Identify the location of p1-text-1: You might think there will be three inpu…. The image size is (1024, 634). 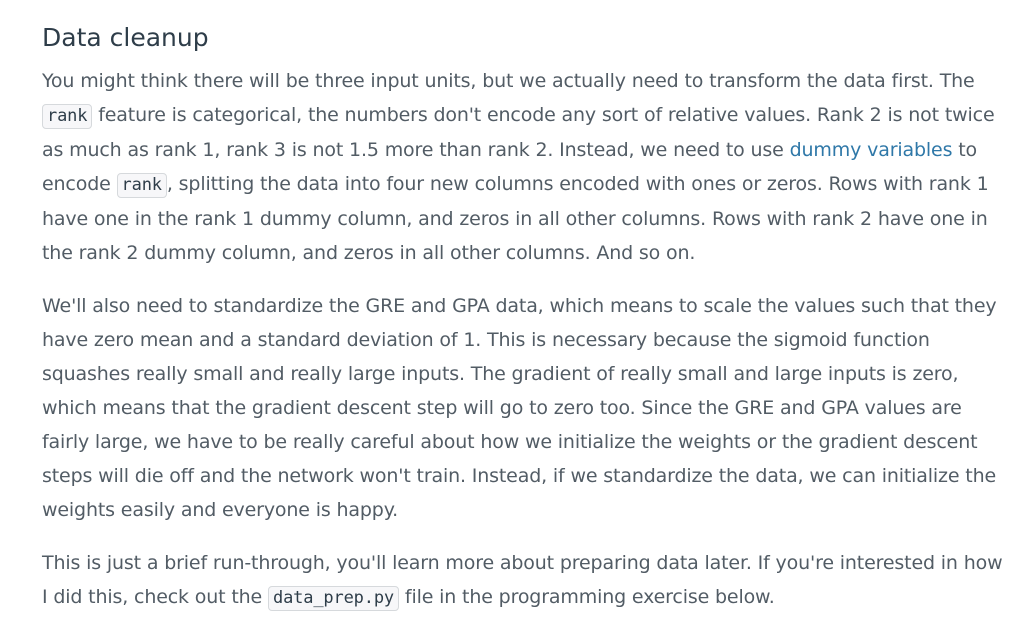
(508, 81).